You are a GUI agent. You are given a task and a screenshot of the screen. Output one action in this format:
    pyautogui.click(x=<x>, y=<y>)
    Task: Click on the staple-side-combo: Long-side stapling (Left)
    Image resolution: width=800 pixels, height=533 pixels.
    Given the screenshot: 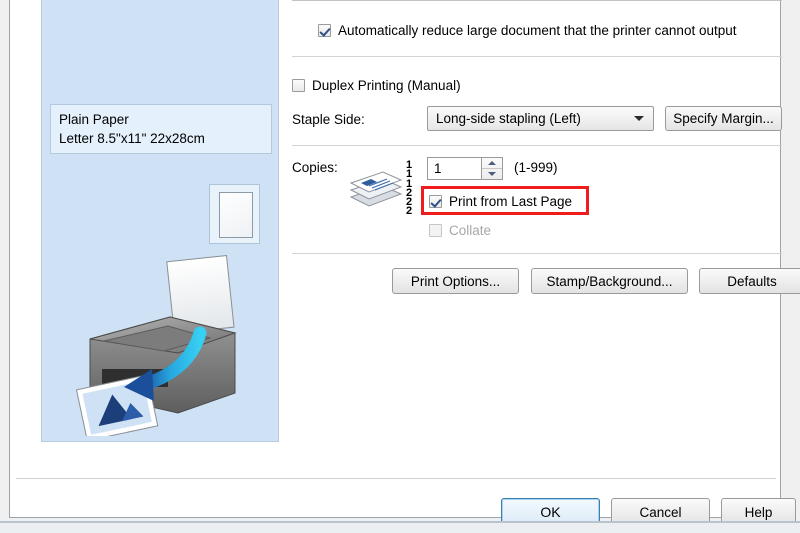 What is the action you would take?
    pyautogui.click(x=540, y=118)
    